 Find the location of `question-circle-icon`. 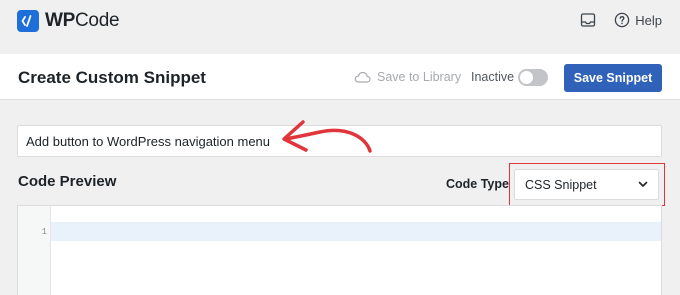

question-circle-icon is located at coordinates (622, 20).